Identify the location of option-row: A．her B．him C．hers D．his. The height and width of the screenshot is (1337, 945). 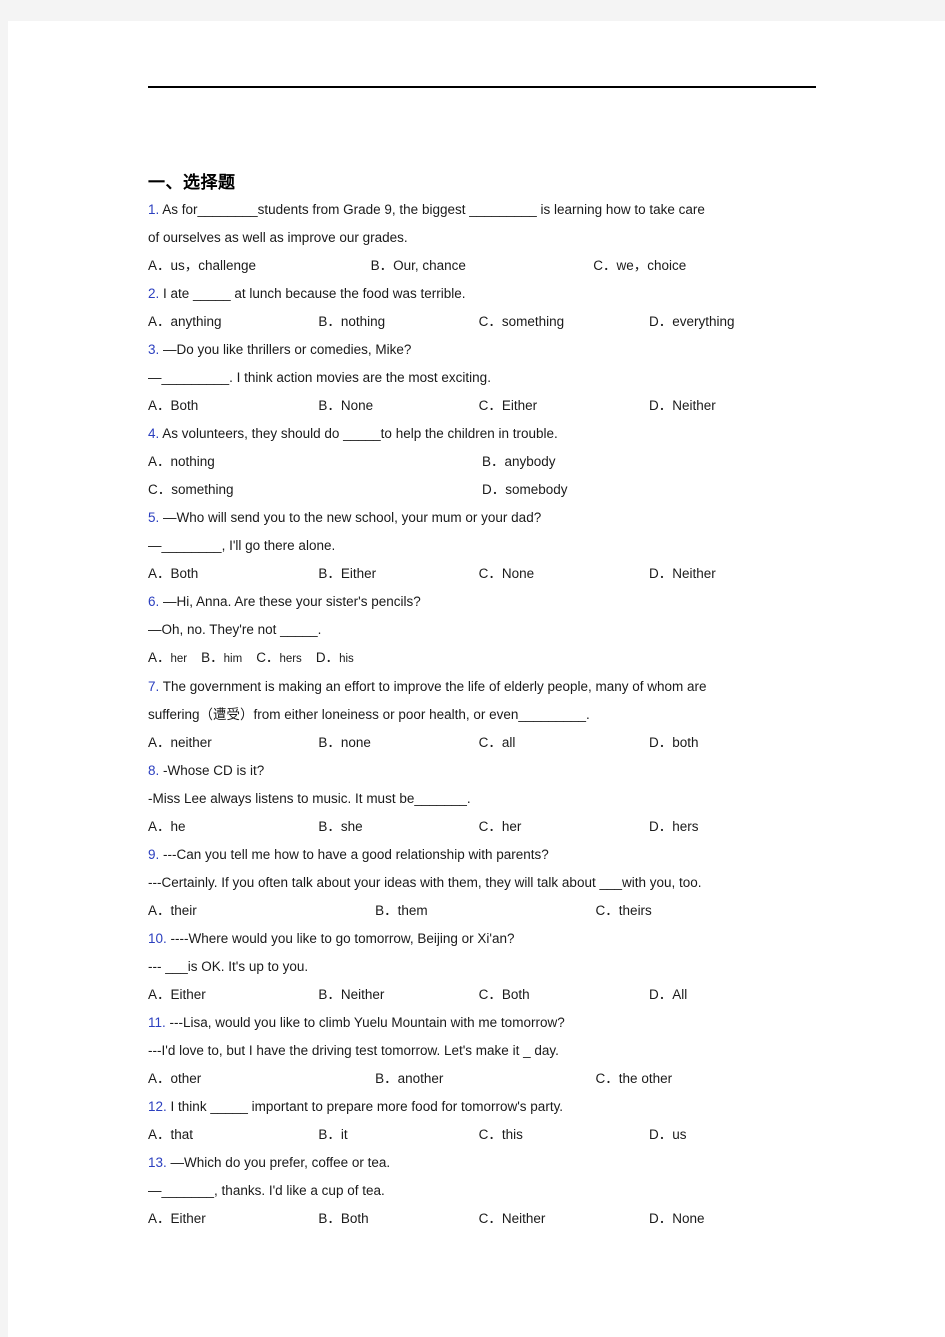
(482, 658).